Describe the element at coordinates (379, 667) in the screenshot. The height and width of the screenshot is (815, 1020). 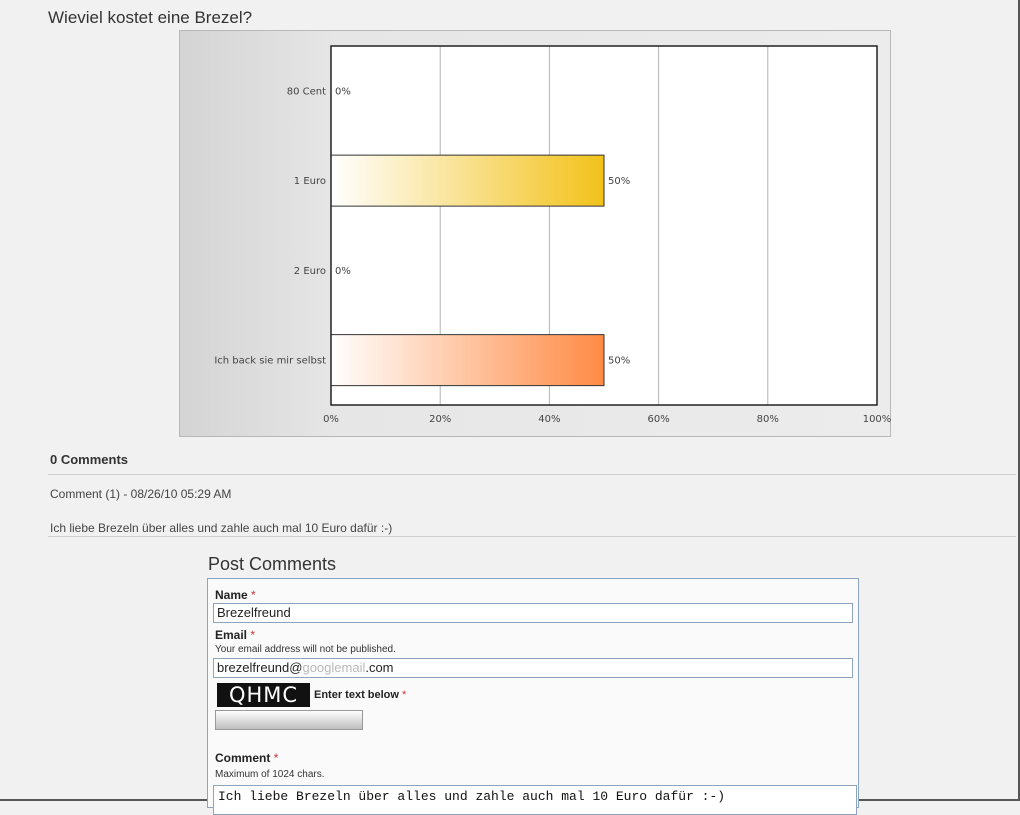
I see `email-value-end: .com` at that location.